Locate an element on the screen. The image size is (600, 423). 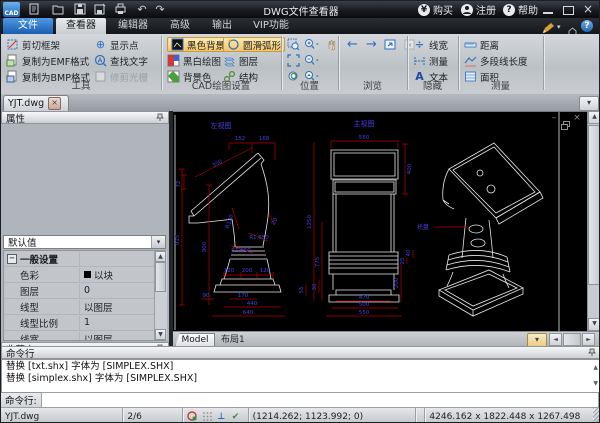
property-name: 图层 is located at coordinates (42, 290).